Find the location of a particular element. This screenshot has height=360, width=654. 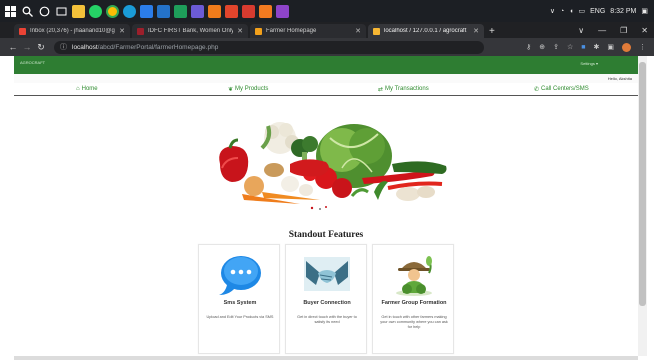

window-controls: ∨ — ❐ ✕ is located at coordinates (613, 30).